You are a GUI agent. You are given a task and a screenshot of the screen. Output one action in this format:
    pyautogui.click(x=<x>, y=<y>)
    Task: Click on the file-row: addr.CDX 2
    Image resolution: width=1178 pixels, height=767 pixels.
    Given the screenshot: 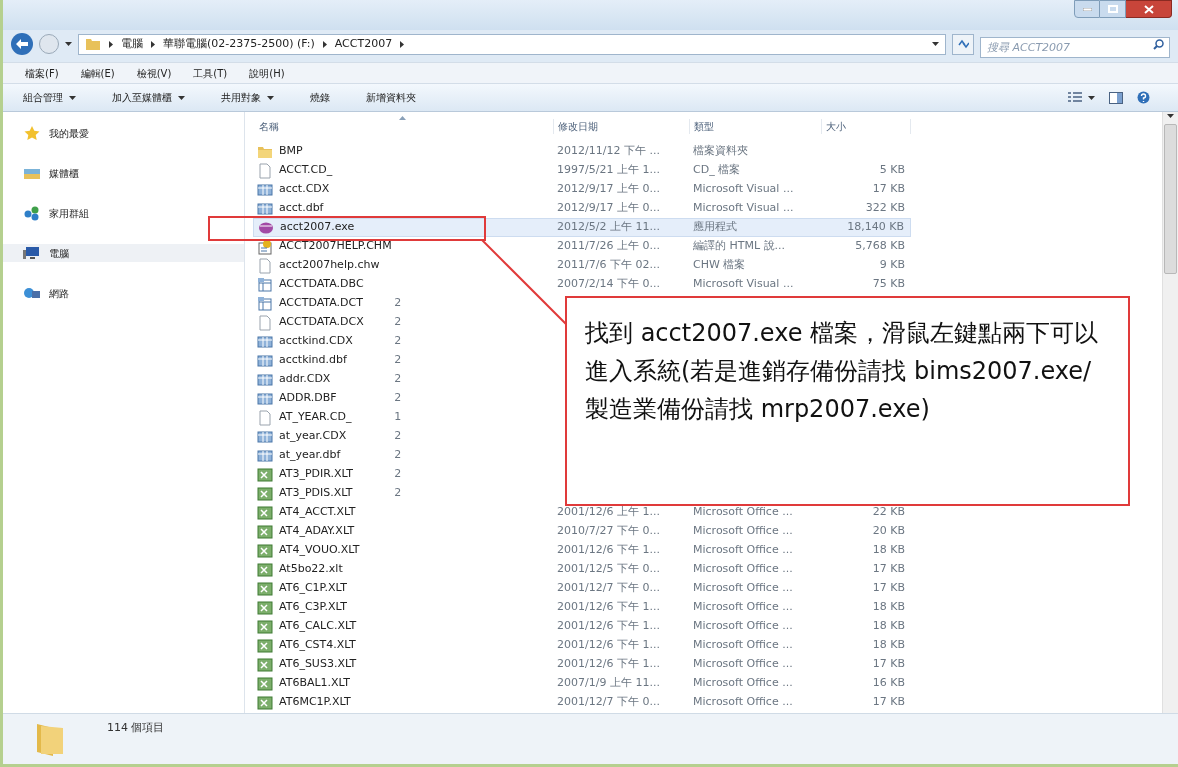 What is the action you would take?
    pyautogui.click(x=406, y=379)
    